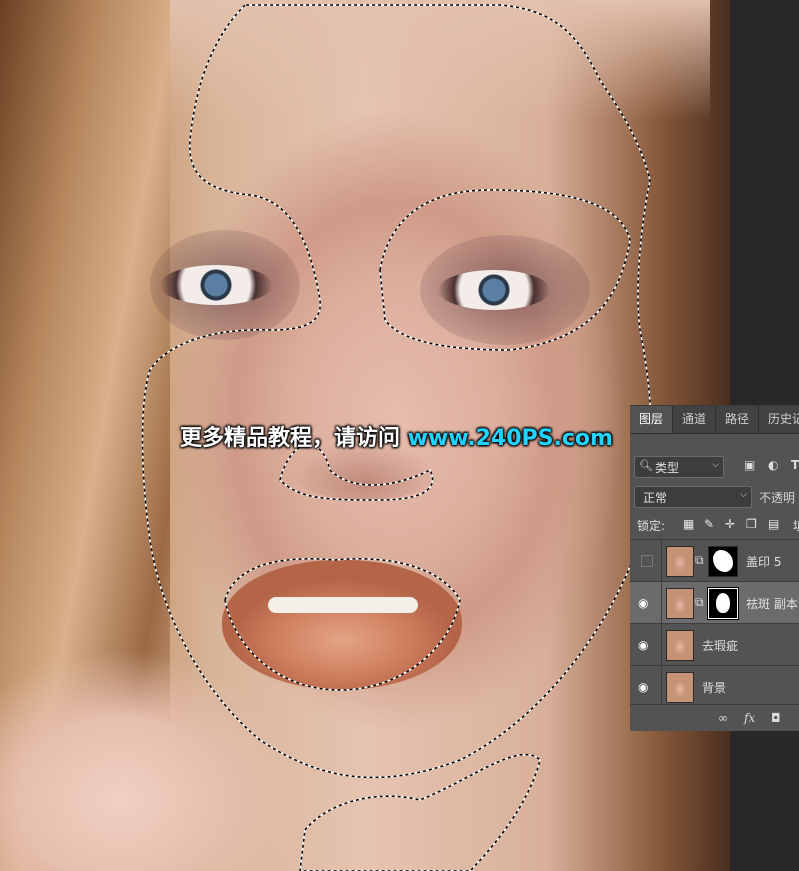  I want to click on padlock-icon: ▤, so click(773, 524).